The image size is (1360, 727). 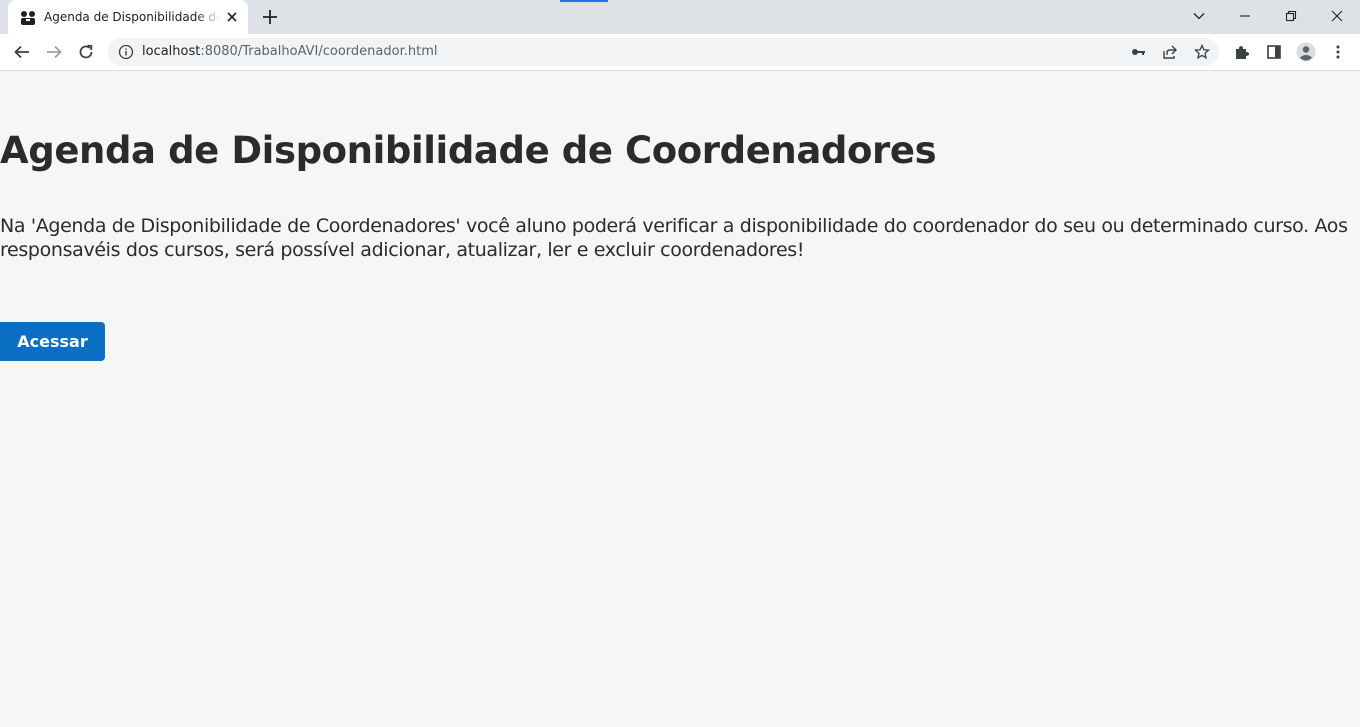 I want to click on back-arrow-icon, so click(x=22, y=52).